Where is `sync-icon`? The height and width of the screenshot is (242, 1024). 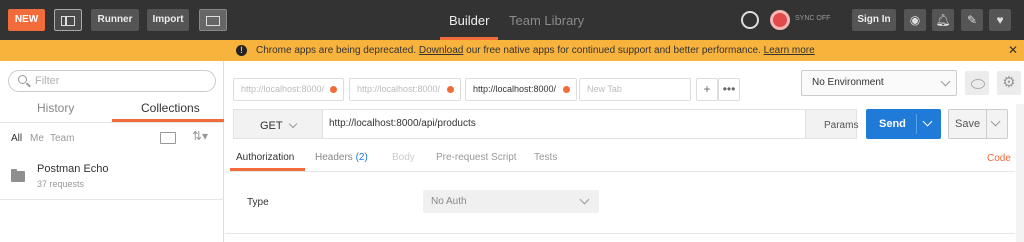
sync-icon is located at coordinates (780, 20).